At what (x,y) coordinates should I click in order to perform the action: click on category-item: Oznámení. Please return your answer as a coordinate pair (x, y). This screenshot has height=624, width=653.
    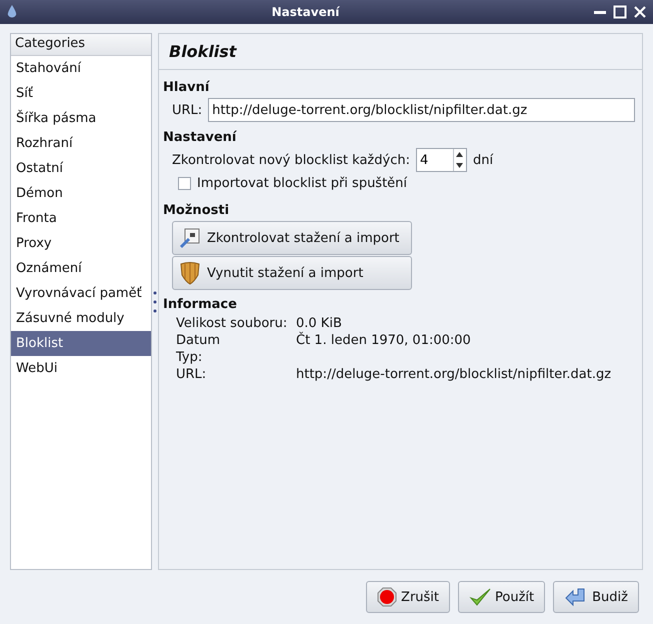
    Looking at the image, I should click on (81, 268).